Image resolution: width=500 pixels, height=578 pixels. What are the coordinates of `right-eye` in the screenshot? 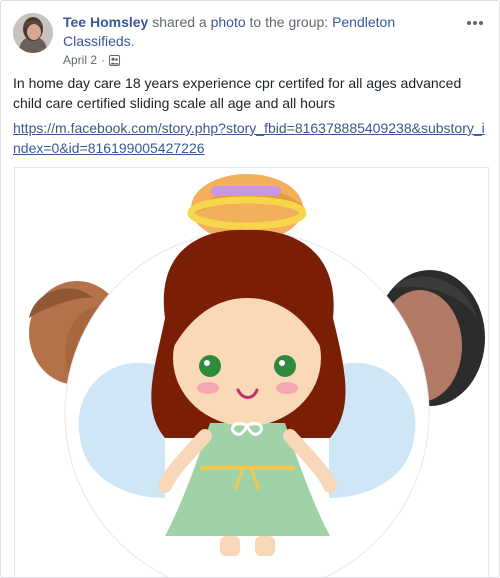 It's located at (285, 366).